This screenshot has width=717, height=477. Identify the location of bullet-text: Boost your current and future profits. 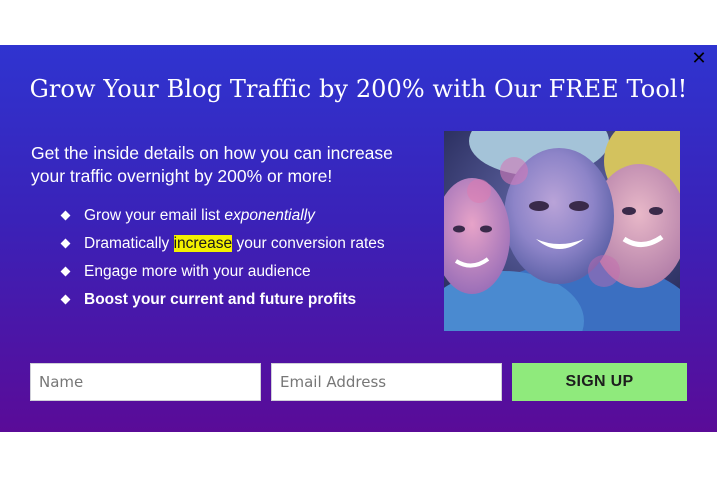
(220, 299).